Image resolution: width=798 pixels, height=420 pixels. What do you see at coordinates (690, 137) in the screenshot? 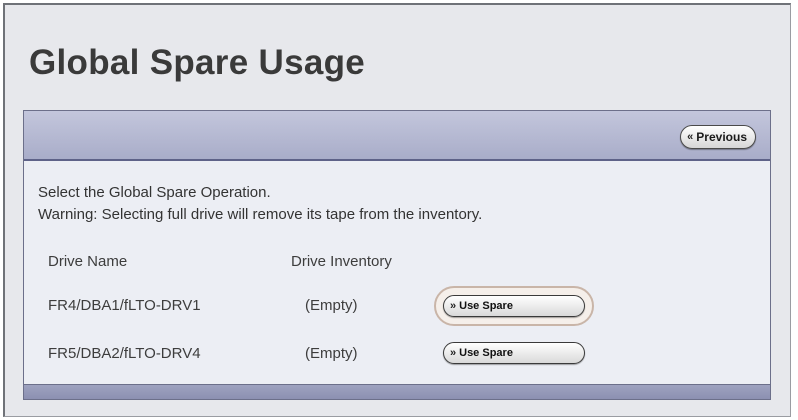
I see `double-chevron-left-icon: «` at bounding box center [690, 137].